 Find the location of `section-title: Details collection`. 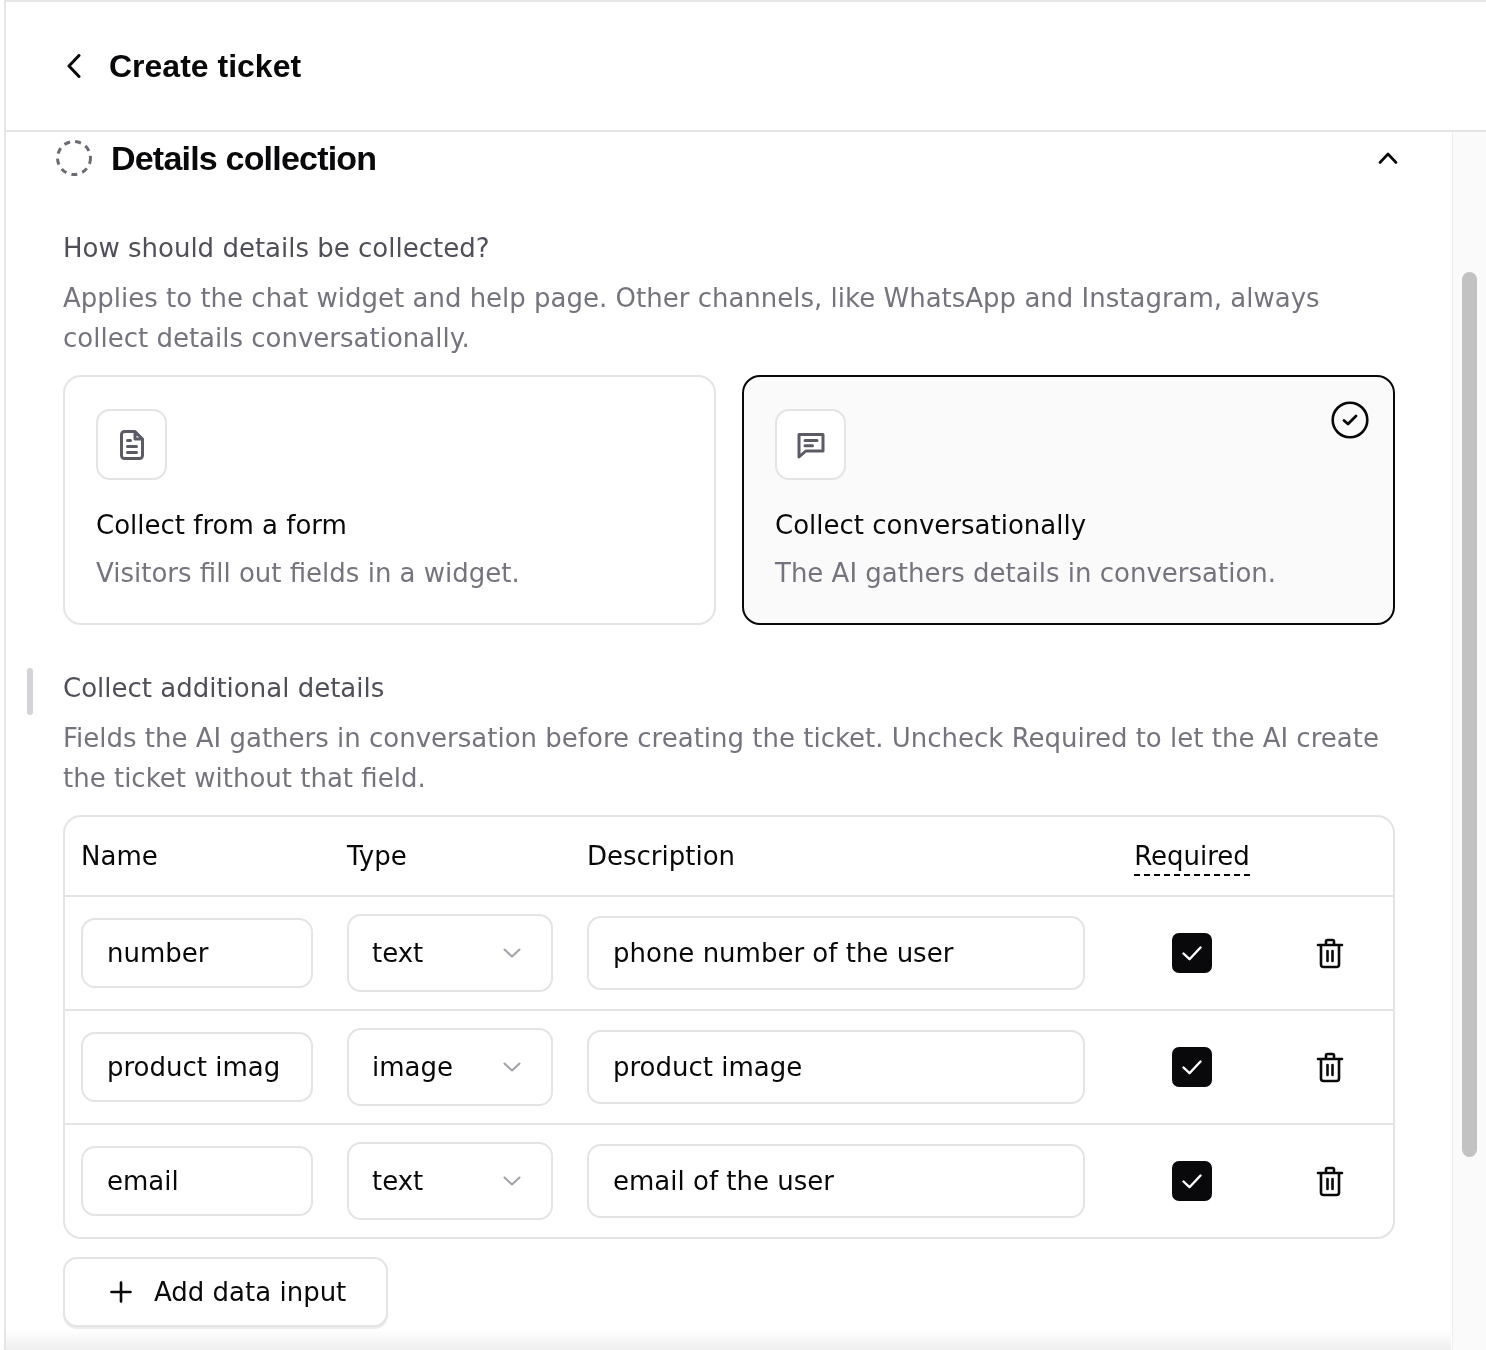

section-title: Details collection is located at coordinates (244, 158).